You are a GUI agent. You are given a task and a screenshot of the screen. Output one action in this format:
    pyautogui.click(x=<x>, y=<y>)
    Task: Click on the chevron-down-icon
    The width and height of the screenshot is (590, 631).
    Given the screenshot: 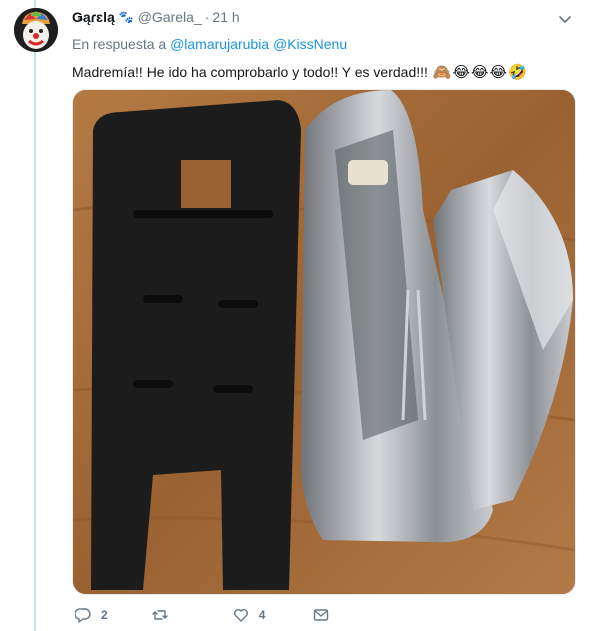 What is the action you would take?
    pyautogui.click(x=565, y=19)
    